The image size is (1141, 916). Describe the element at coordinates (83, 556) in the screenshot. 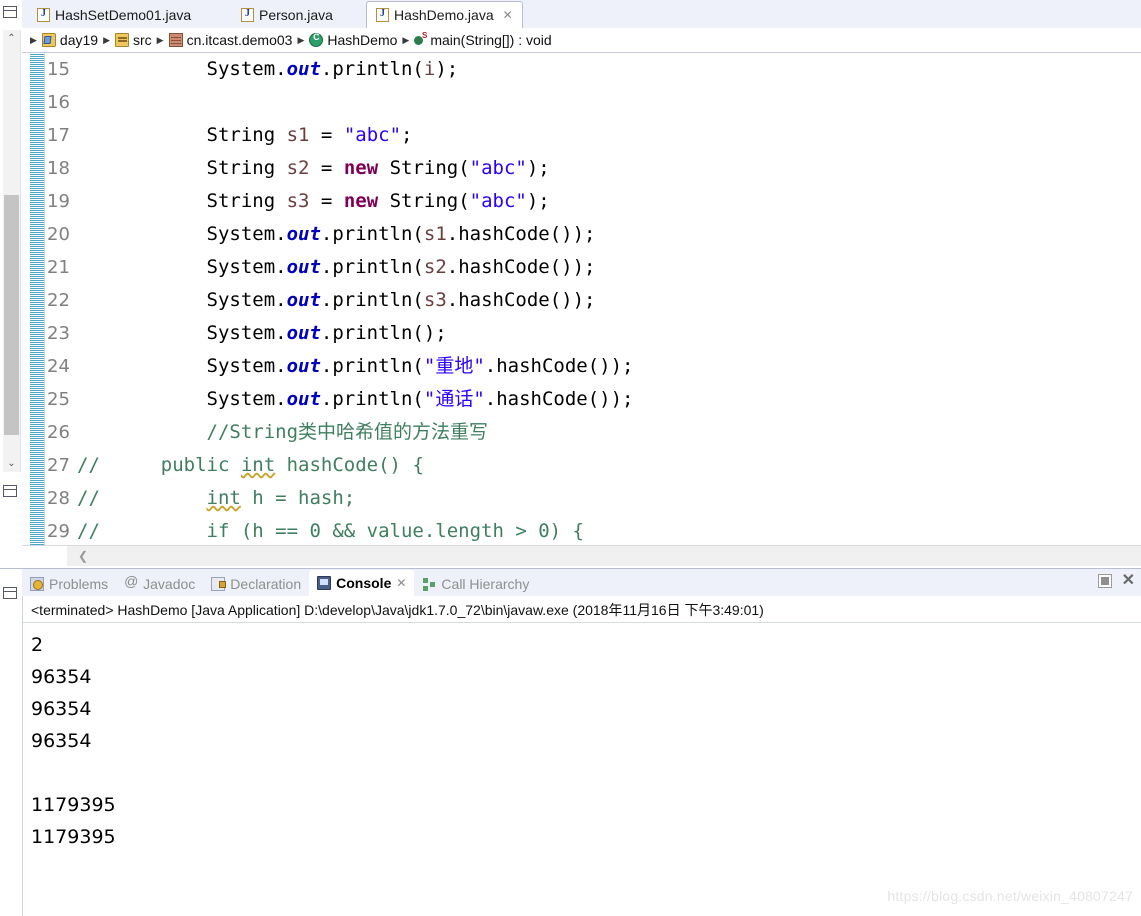

I see `scroll-left-arrow-icon: ❮` at that location.